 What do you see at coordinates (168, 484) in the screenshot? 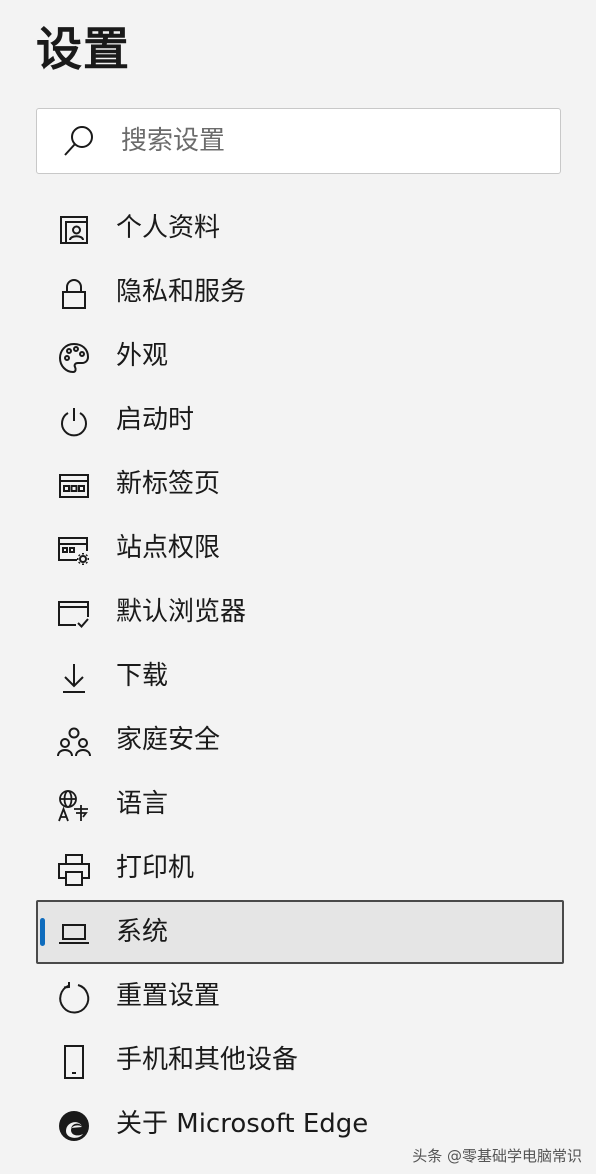
I see `nav-item-label: 新标签页` at bounding box center [168, 484].